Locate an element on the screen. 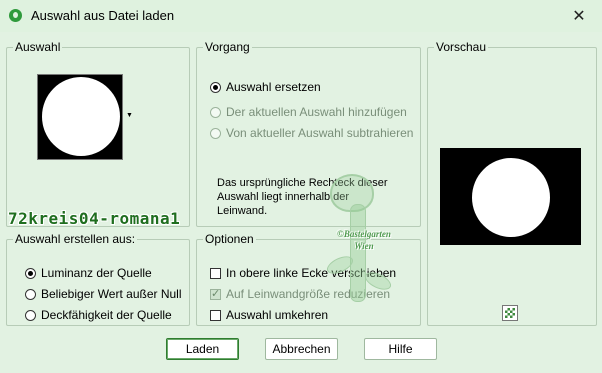  preview-circle is located at coordinates (511, 197).